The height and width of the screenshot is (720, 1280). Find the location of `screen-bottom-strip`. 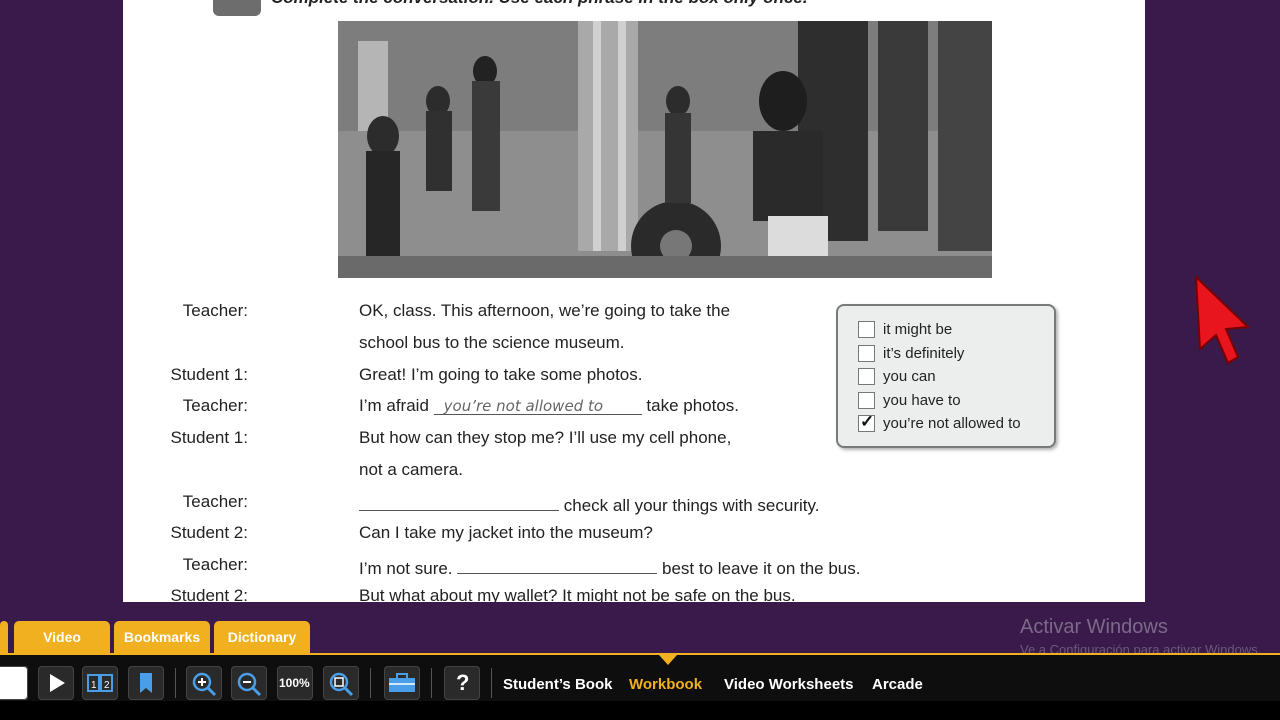

screen-bottom-strip is located at coordinates (640, 710).